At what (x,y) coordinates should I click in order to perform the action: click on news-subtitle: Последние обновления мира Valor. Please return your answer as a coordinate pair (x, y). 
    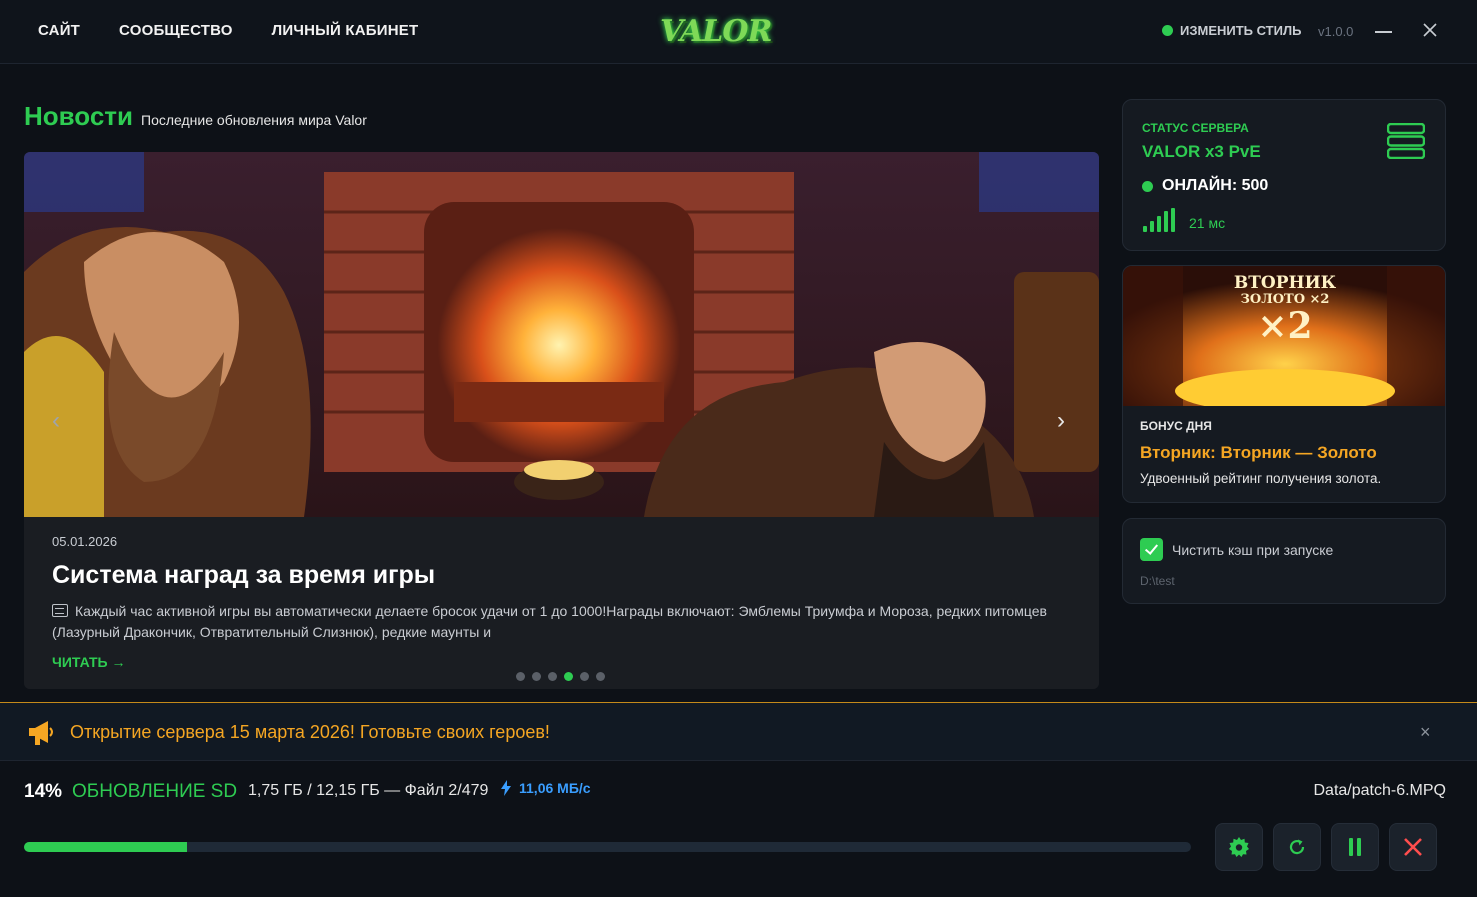
    Looking at the image, I should click on (254, 120).